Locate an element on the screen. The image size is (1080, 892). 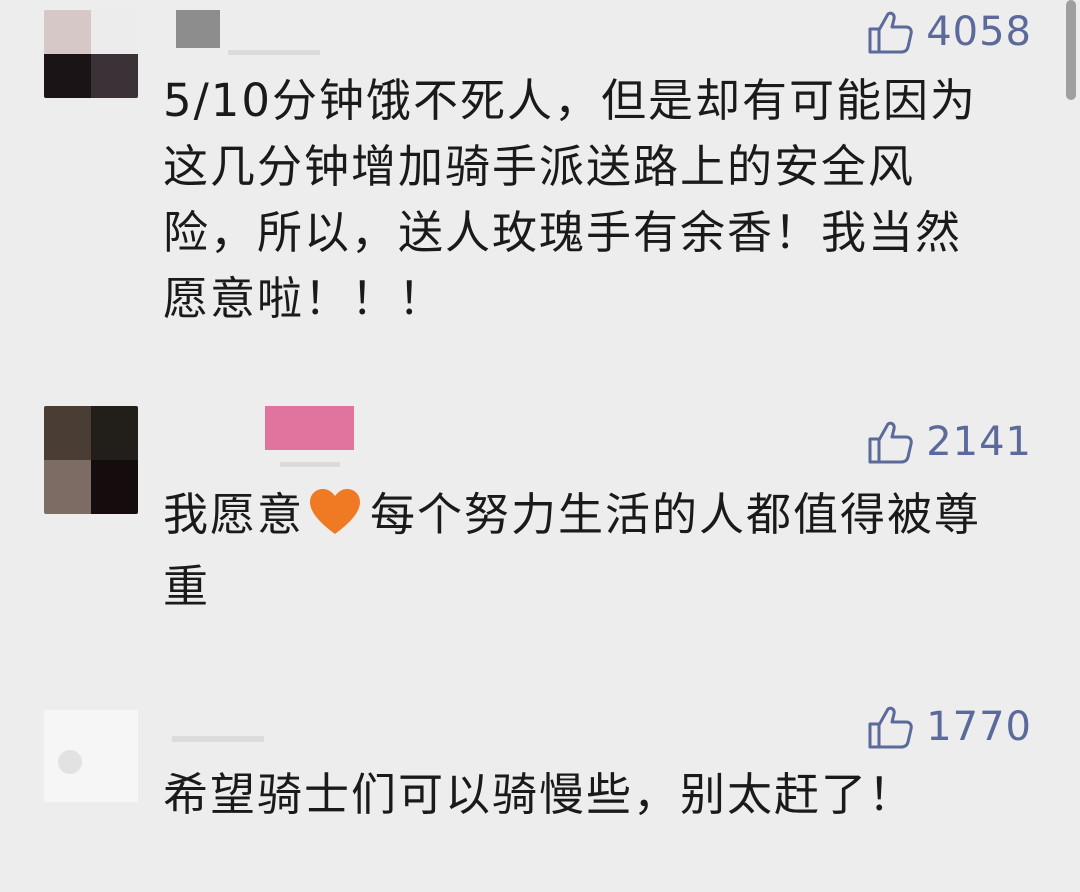
like-count: 2141 is located at coordinates (979, 442).